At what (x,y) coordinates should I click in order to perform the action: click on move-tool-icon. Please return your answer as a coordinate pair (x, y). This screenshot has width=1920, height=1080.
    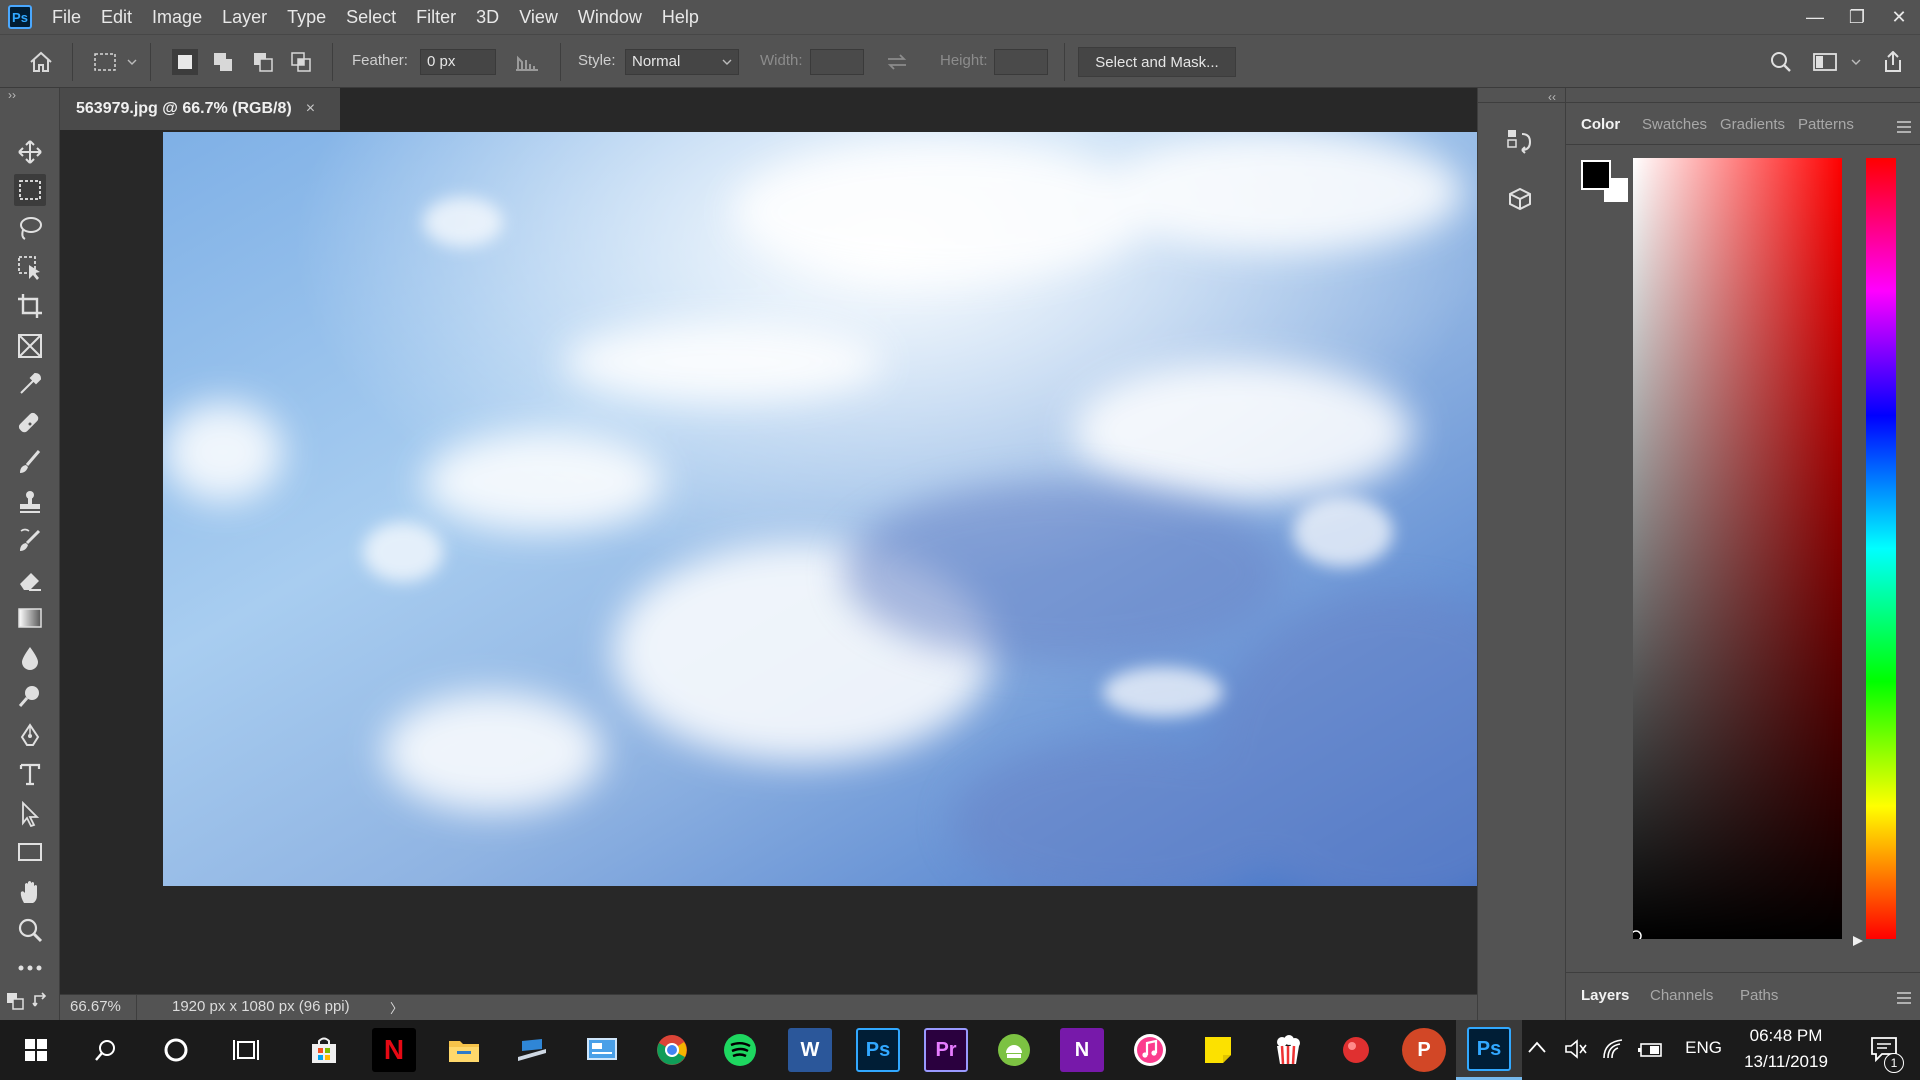
    Looking at the image, I should click on (30, 152).